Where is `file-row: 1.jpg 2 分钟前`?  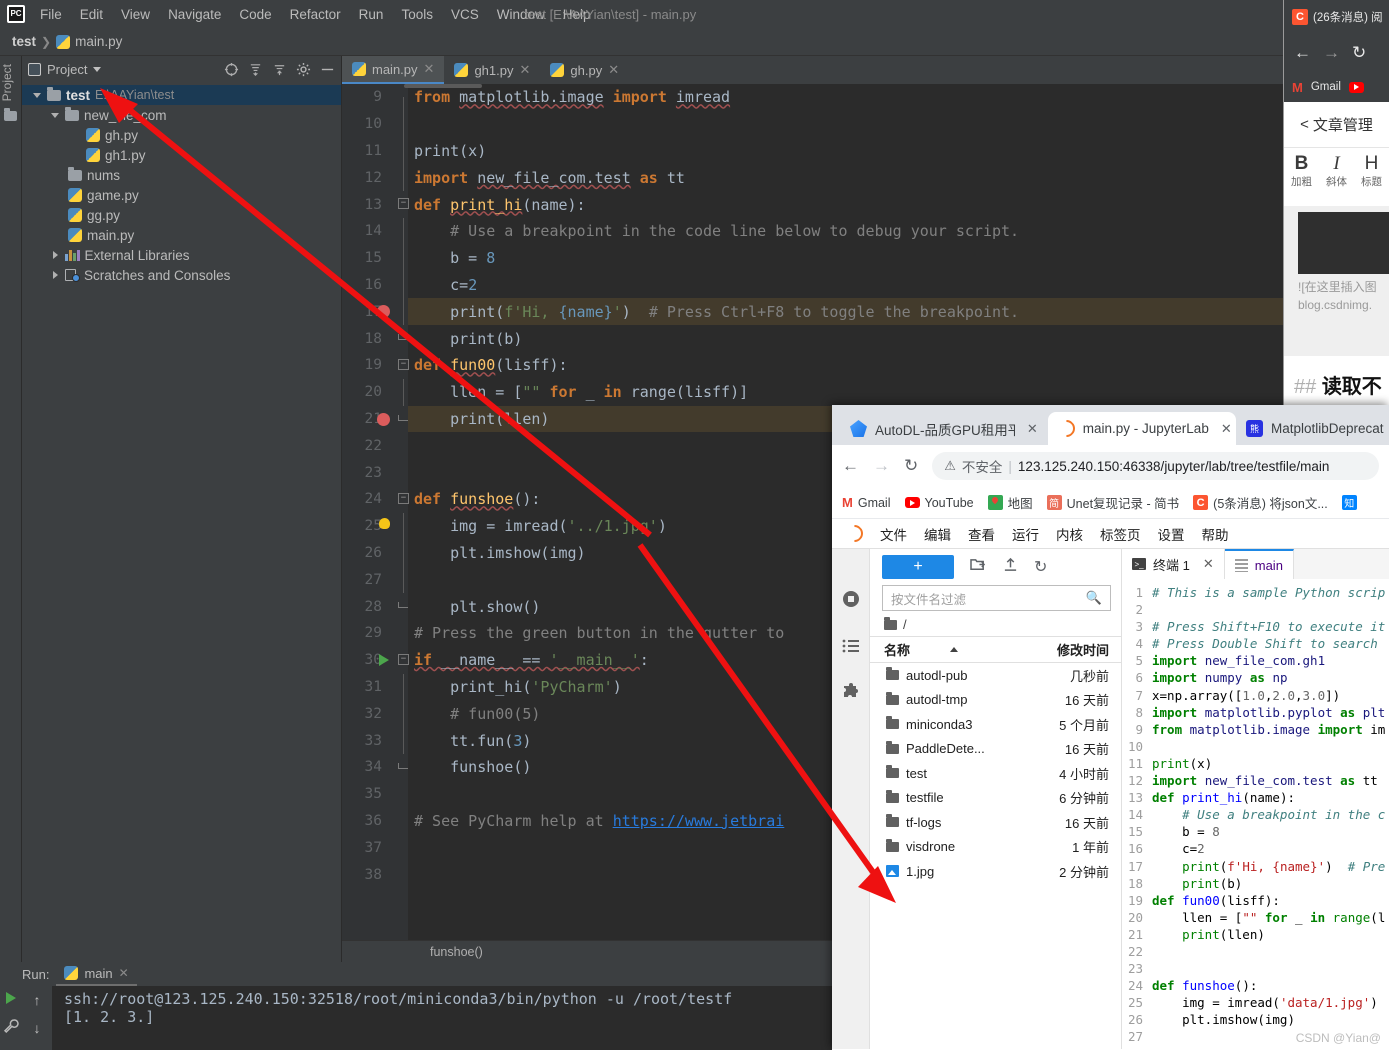
file-row: 1.jpg 2 分钟前 is located at coordinates (995, 871).